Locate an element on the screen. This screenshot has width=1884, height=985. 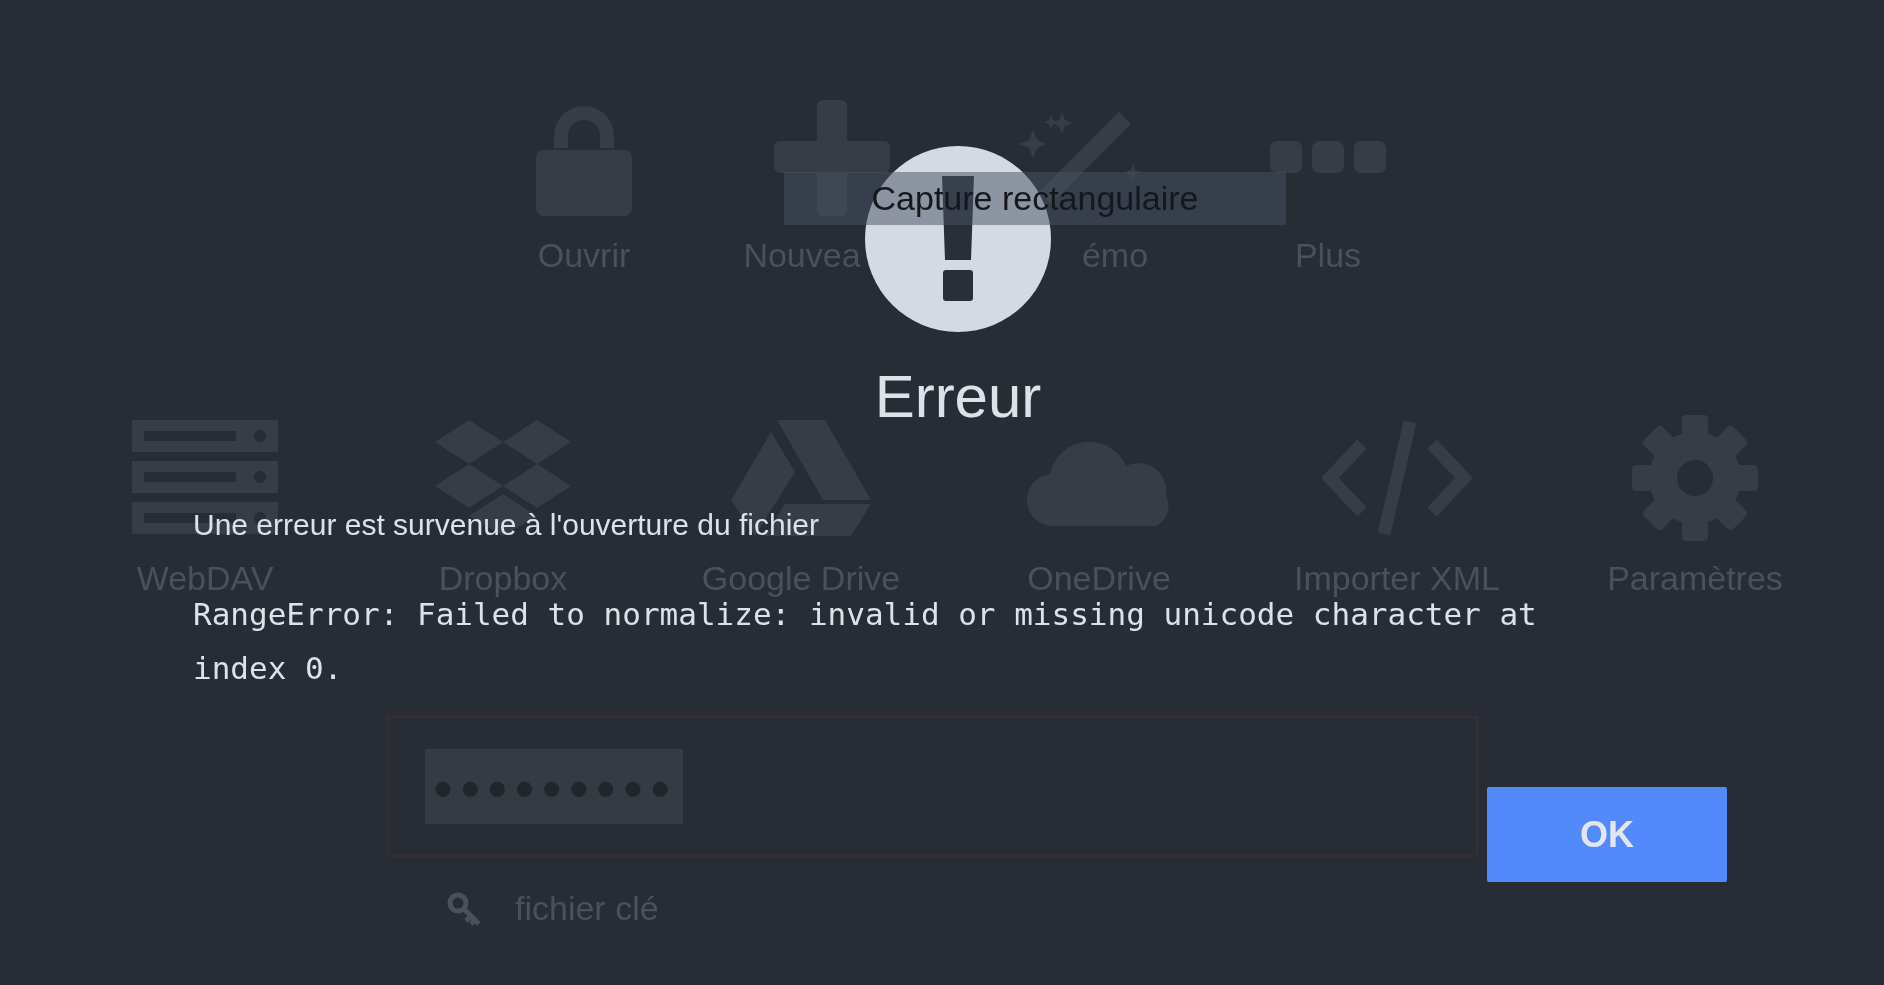
error-details: RangeError: Failed to normalize: invalid or missing unicode character at index 0. is located at coordinates (865, 642).